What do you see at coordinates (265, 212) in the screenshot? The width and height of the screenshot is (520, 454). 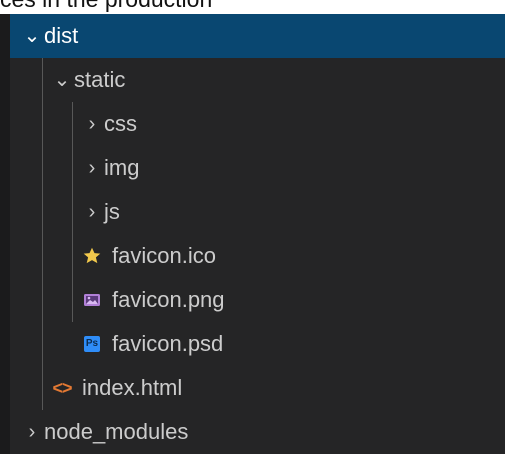 I see `tree-item-js: › js` at bounding box center [265, 212].